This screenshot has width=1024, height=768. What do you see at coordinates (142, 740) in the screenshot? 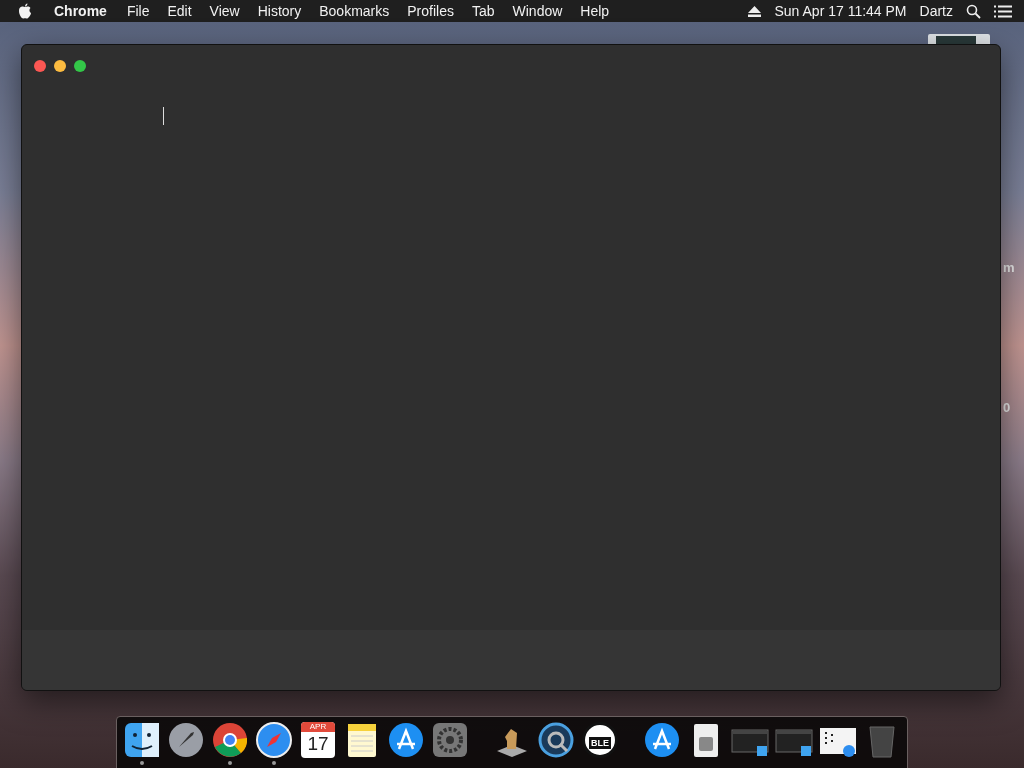
I see `finder-face-icon` at bounding box center [142, 740].